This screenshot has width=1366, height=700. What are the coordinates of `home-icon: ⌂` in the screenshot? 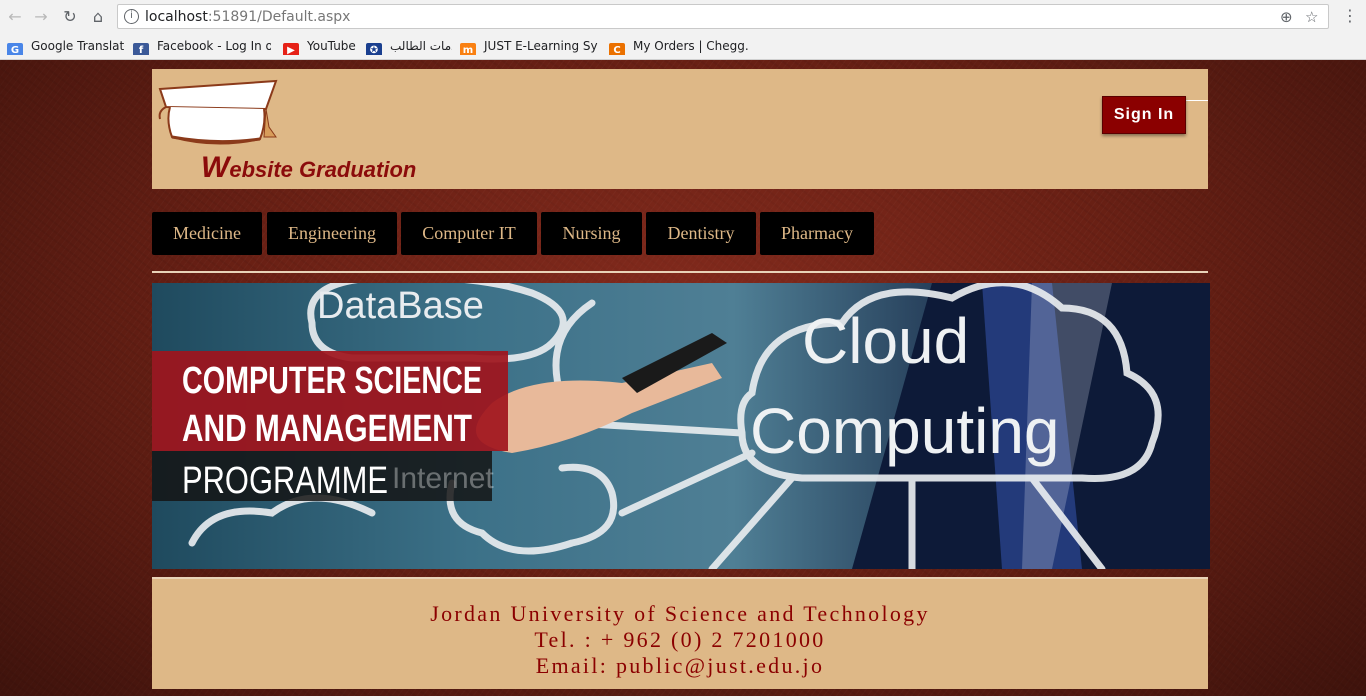 It's located at (98, 17).